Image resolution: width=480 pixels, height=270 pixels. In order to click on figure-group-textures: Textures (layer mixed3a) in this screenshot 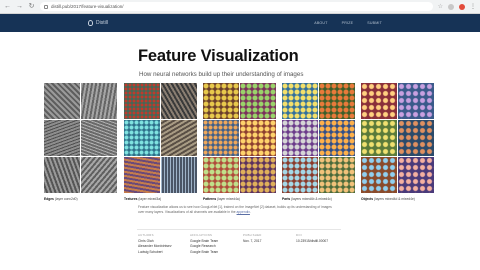, I will do `click(160, 142)`.